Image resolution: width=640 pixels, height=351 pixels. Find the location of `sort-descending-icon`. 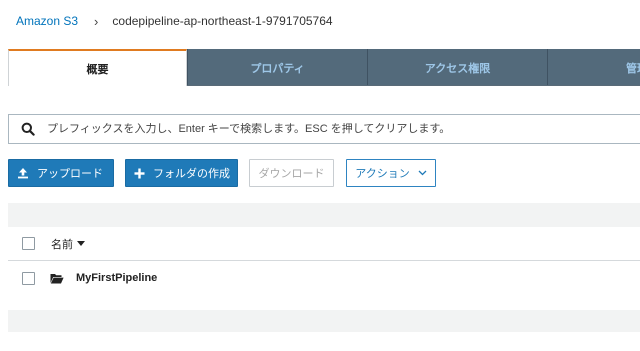

sort-descending-icon is located at coordinates (81, 243).